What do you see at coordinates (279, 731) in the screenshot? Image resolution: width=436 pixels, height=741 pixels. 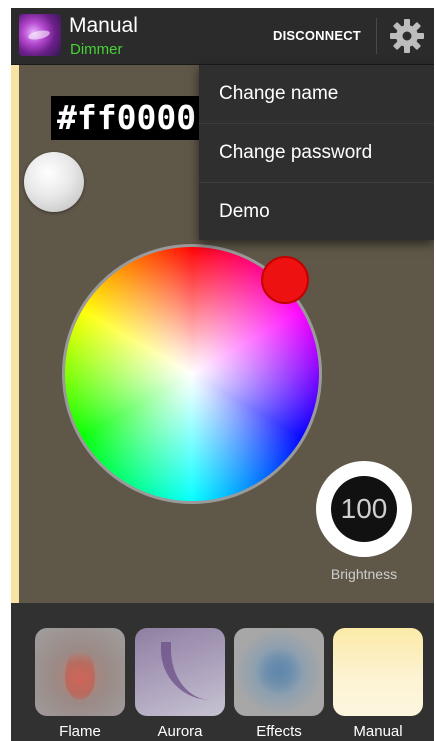 I see `tab-effects-label: Effects` at bounding box center [279, 731].